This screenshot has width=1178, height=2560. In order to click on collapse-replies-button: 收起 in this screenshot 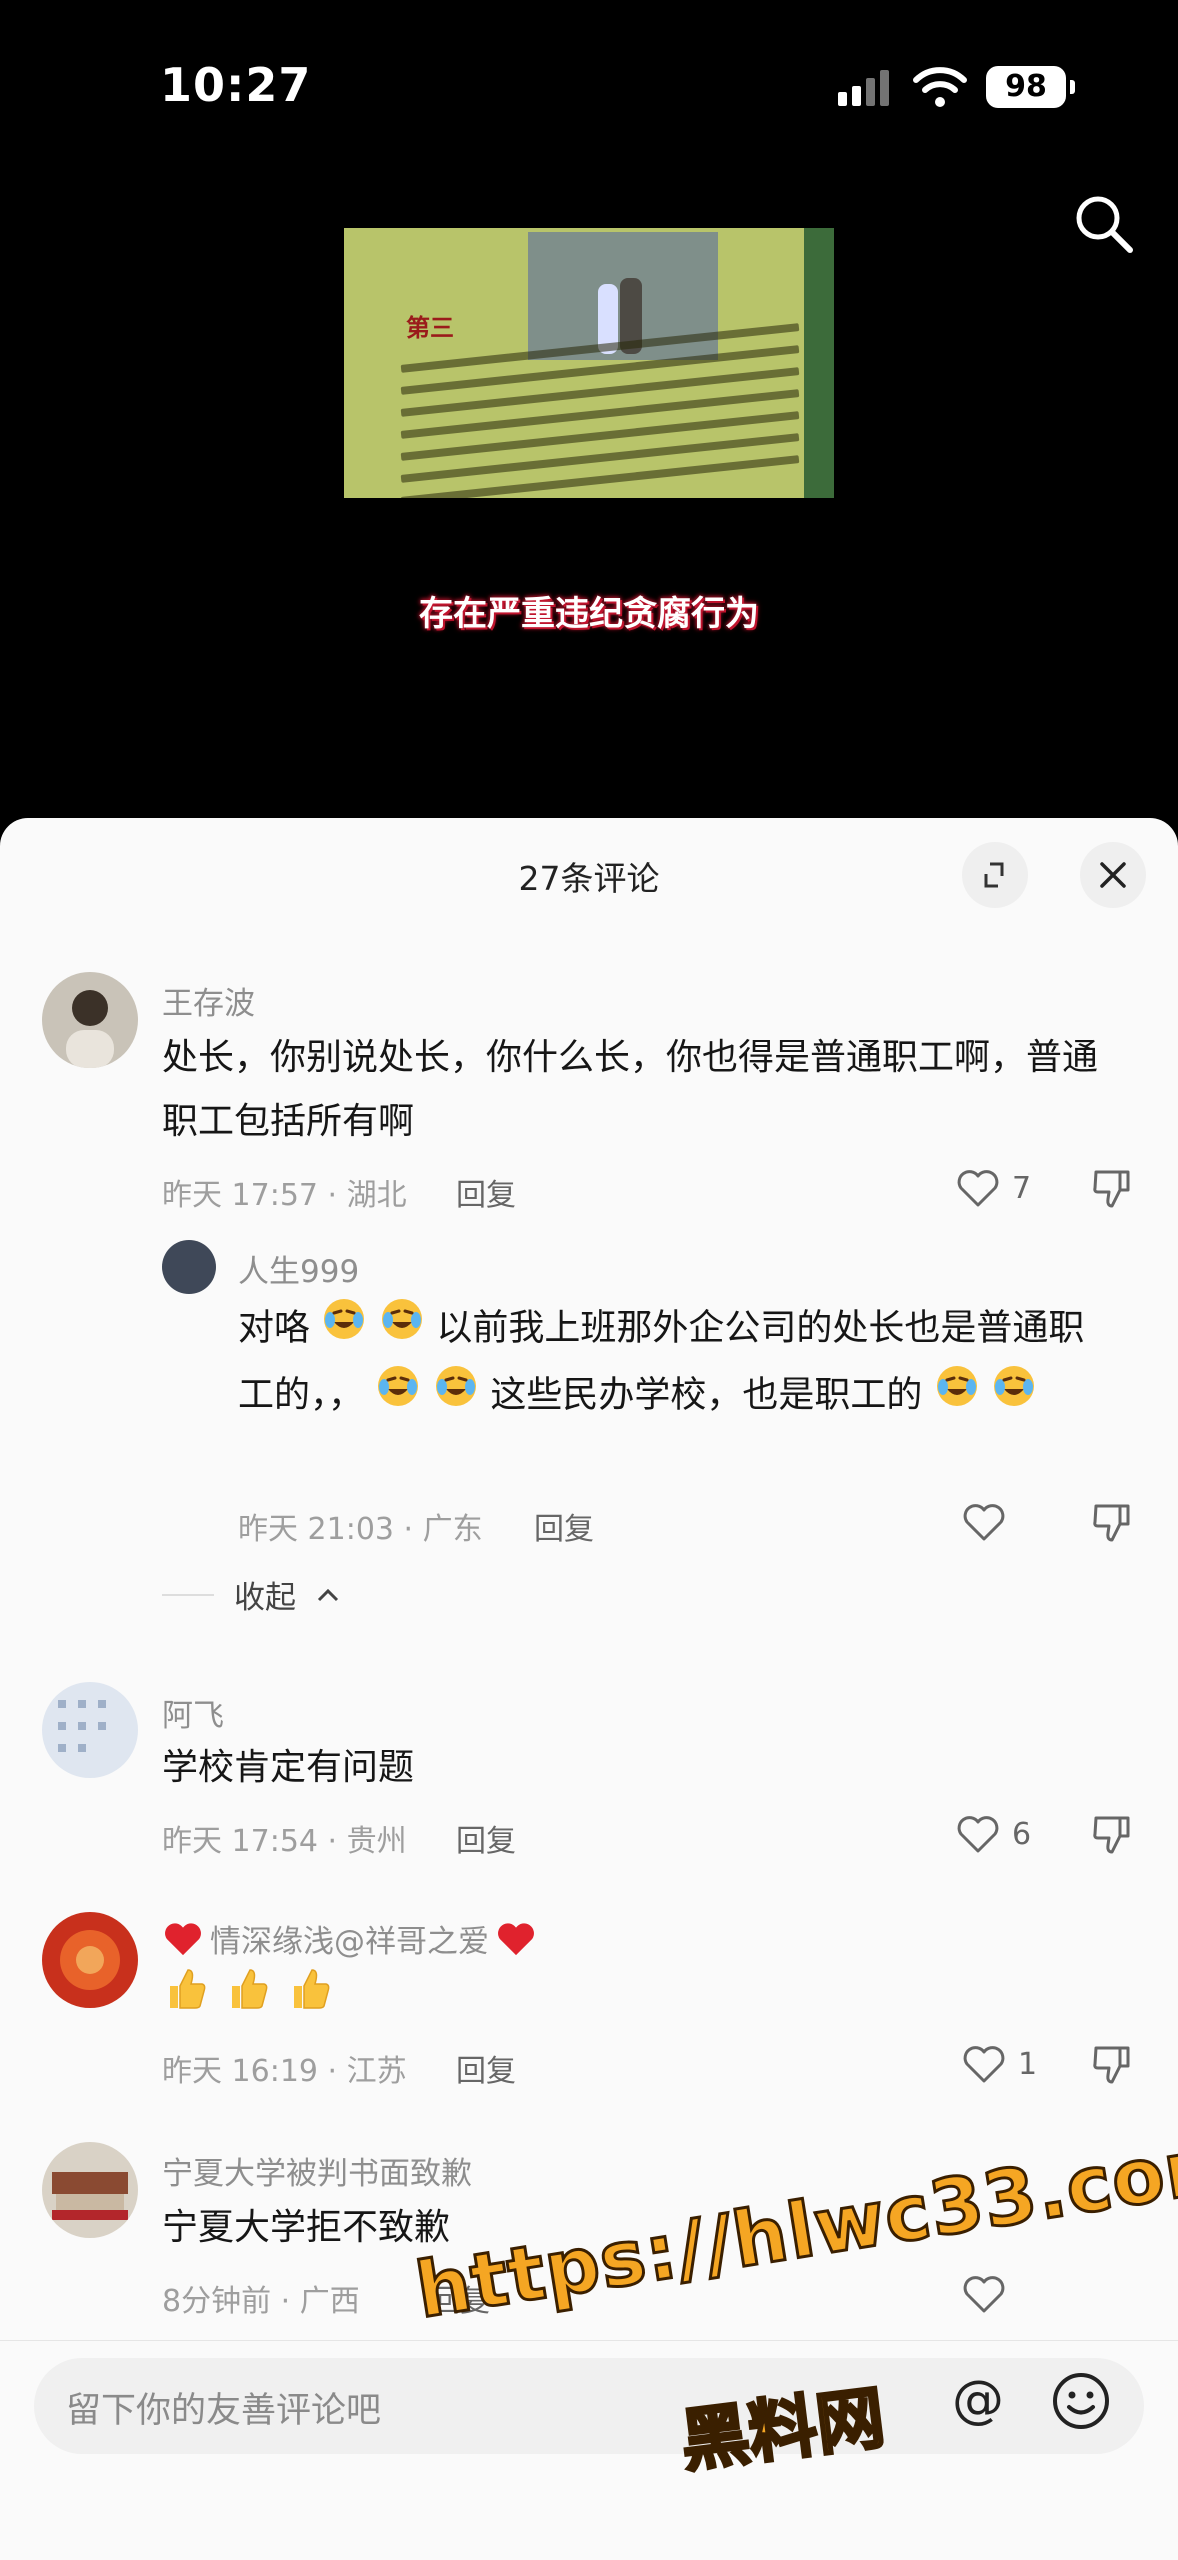, I will do `click(251, 1594)`.